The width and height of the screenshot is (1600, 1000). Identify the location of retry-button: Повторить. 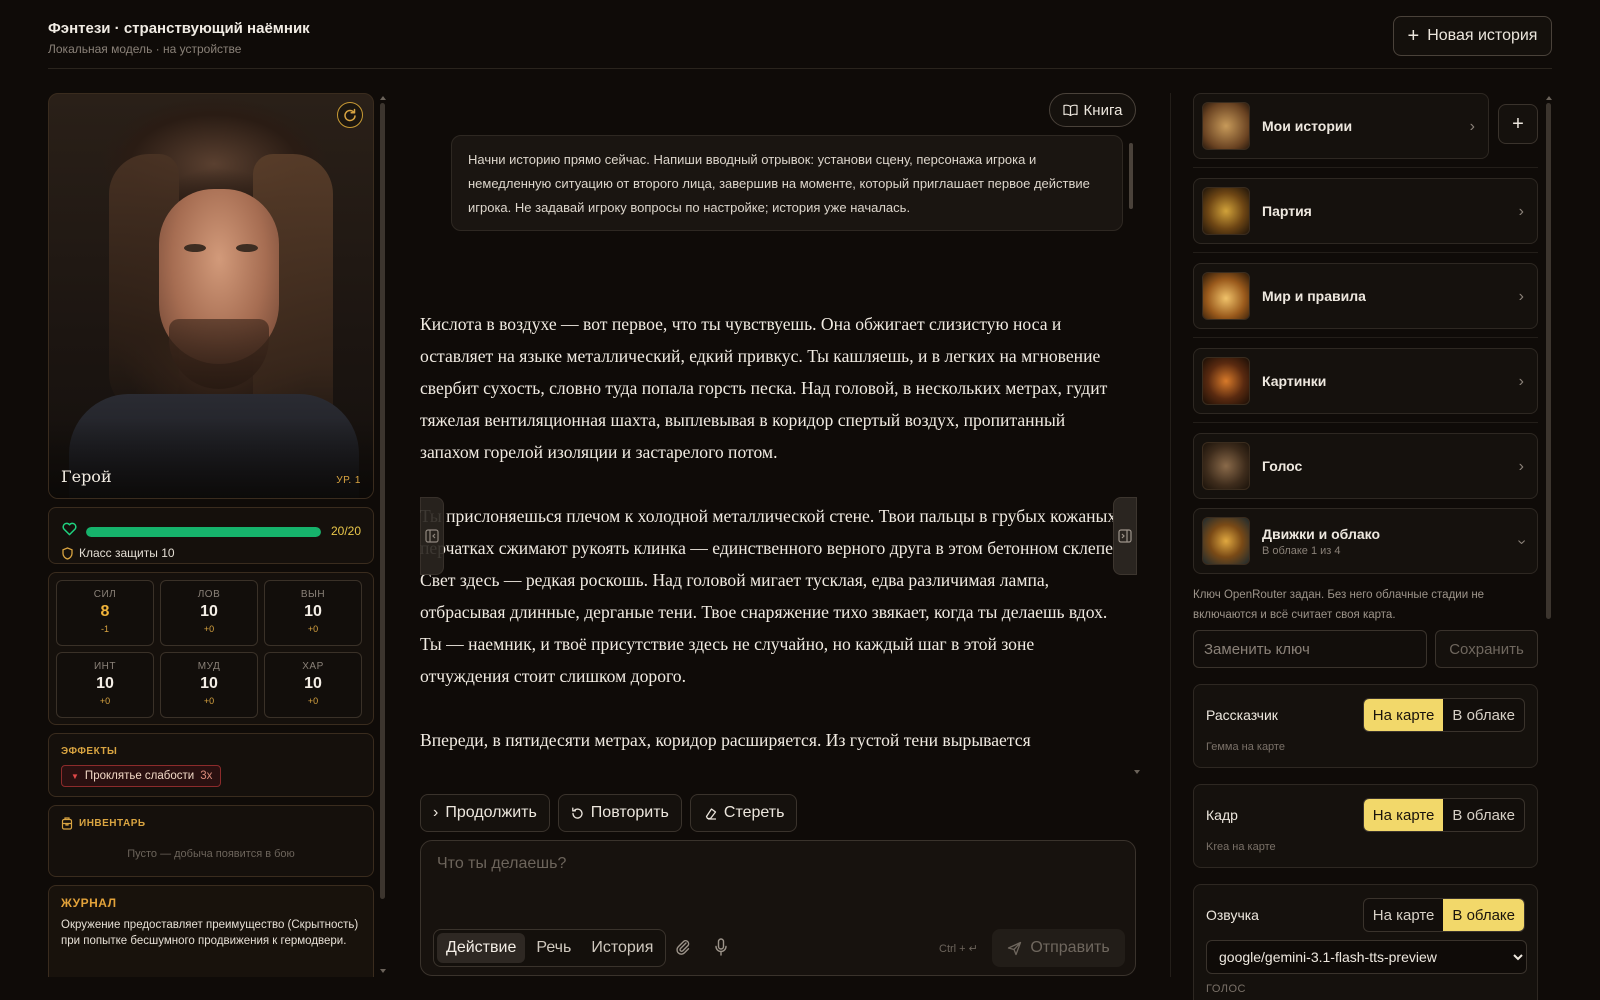
(619, 813).